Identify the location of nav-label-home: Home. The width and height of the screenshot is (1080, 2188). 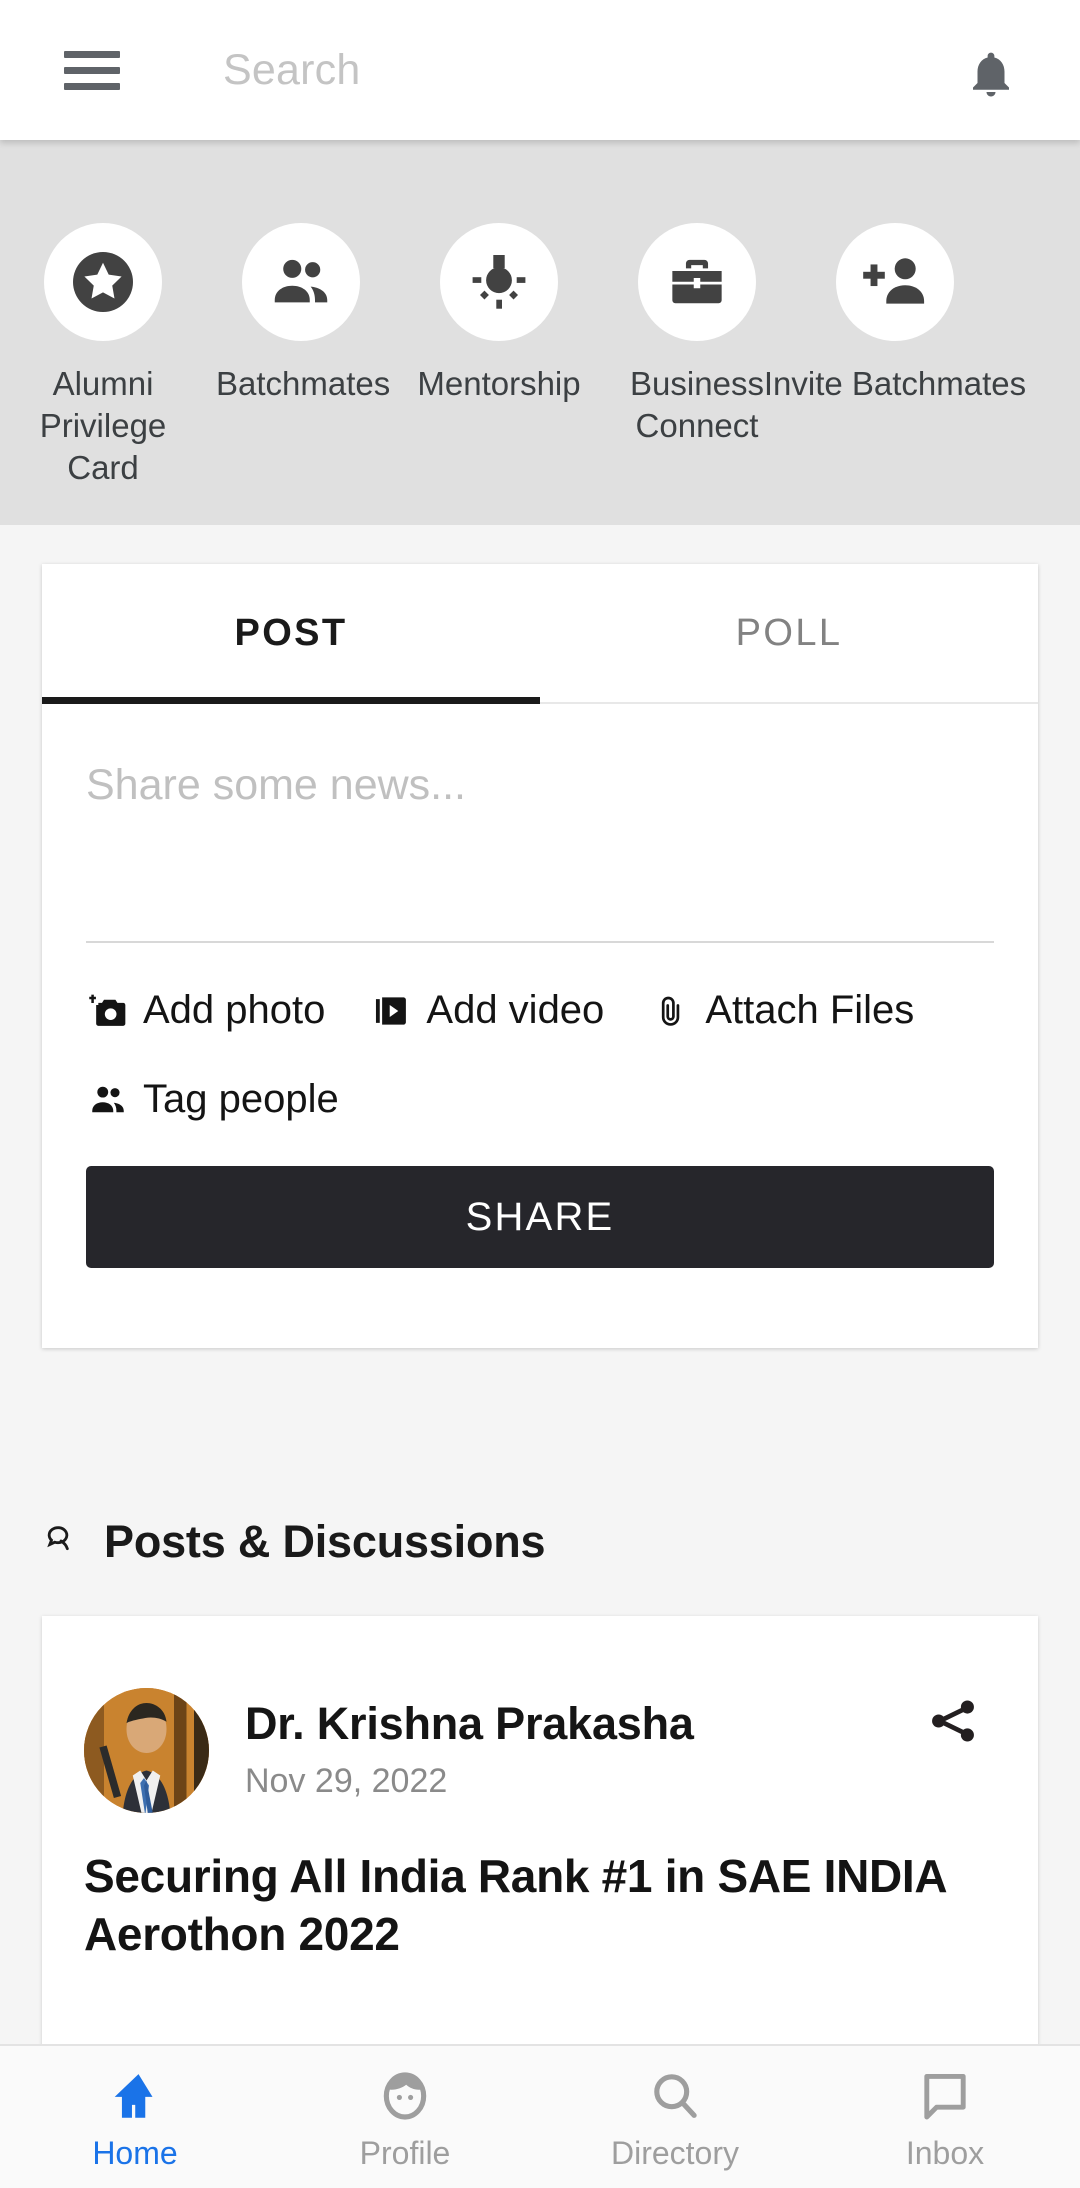
(135, 2152).